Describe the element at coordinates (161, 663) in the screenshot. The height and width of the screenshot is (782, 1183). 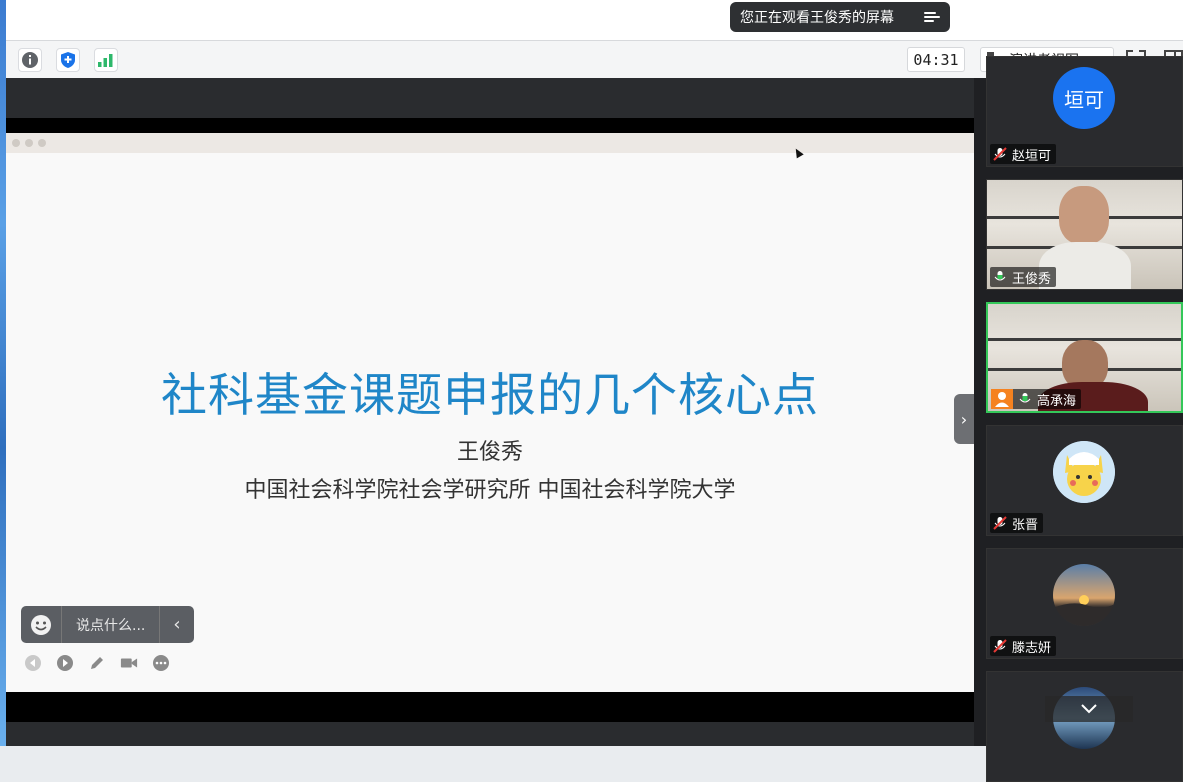
I see `more-icon` at that location.